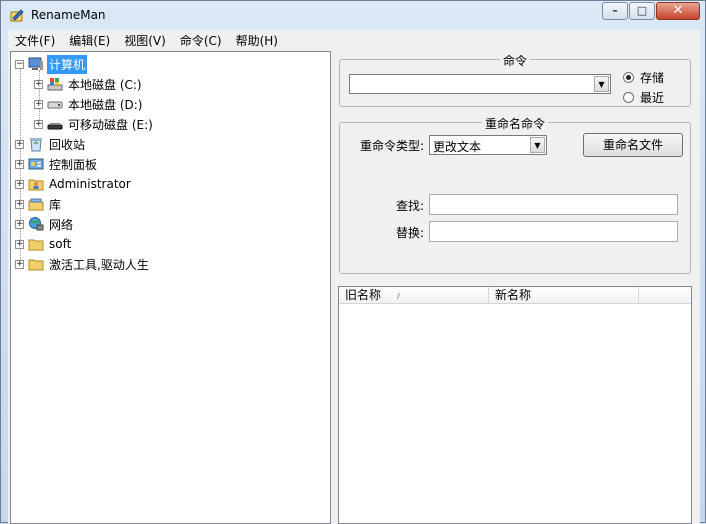  I want to click on column-old-name-label: 旧名称, so click(363, 295).